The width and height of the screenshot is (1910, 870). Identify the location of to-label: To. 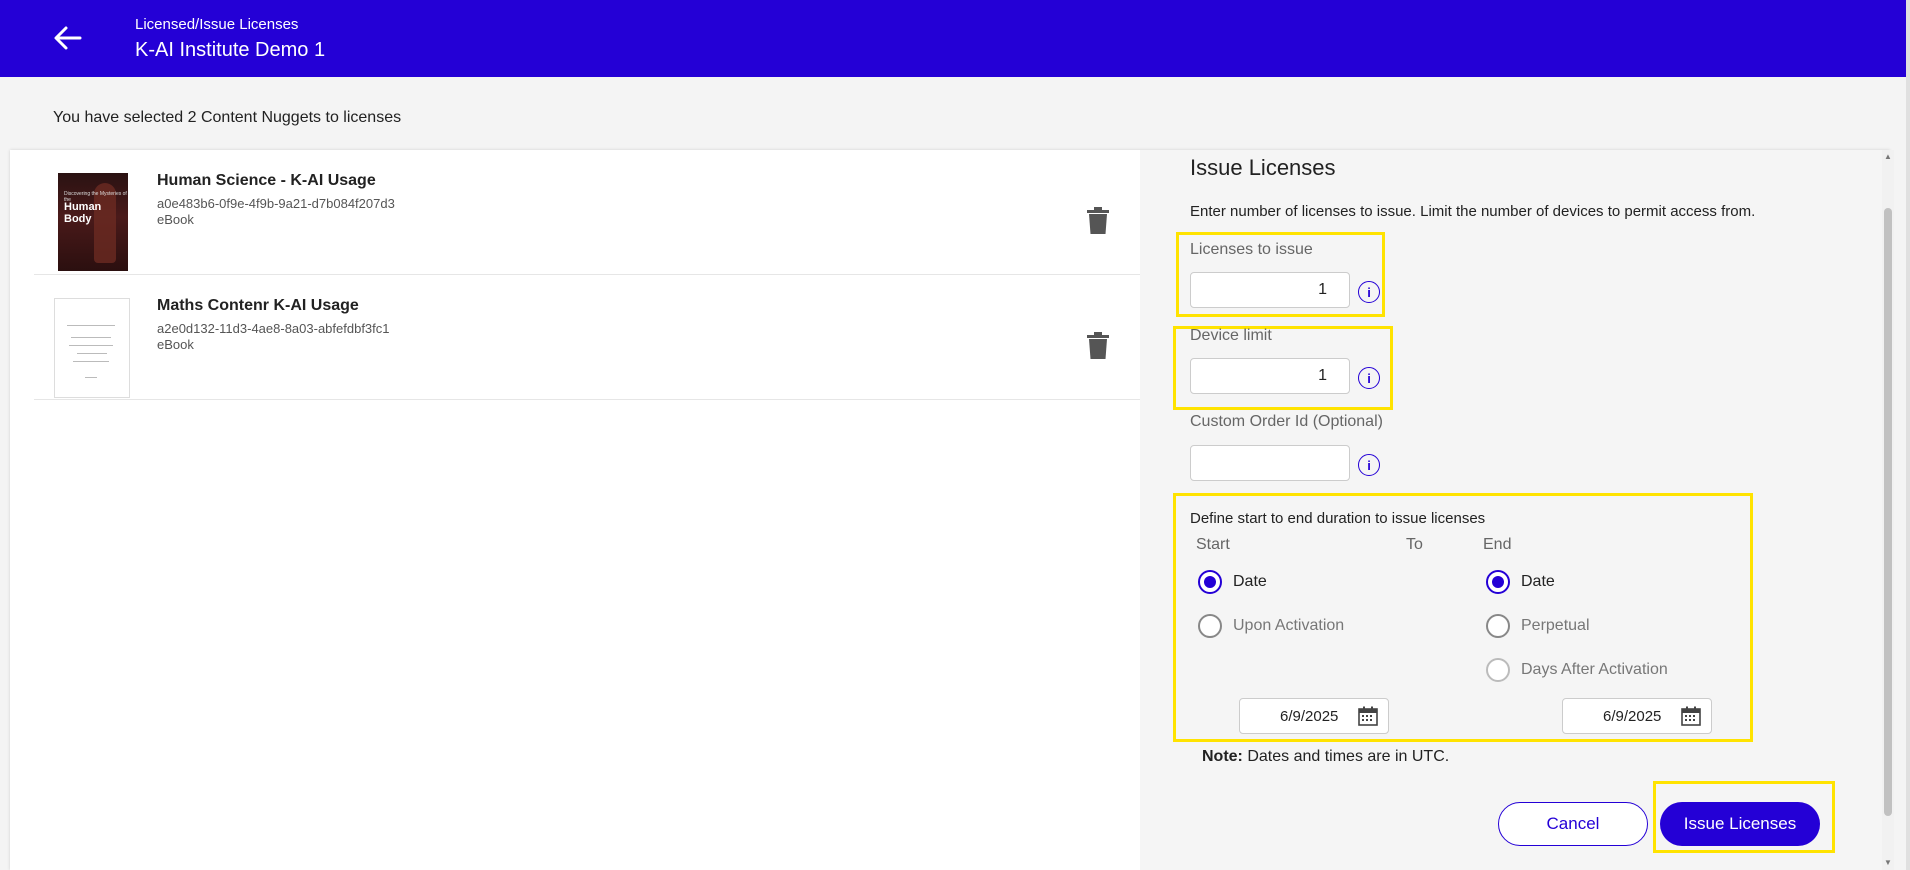
(1414, 544).